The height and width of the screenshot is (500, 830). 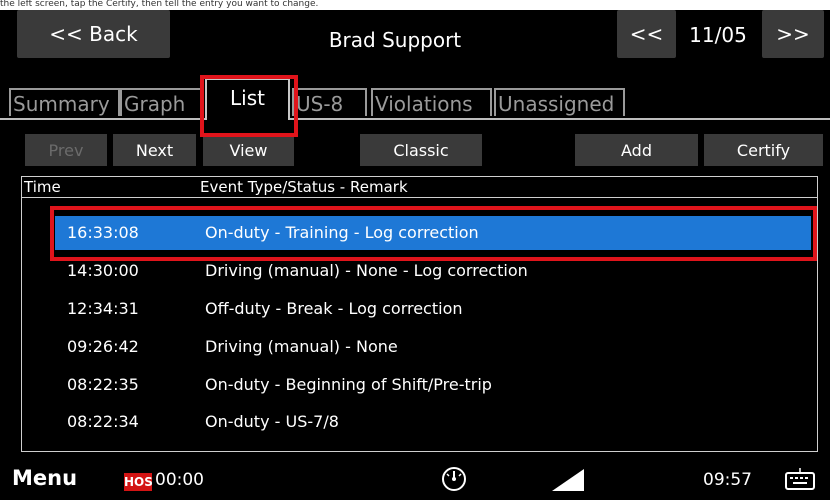 What do you see at coordinates (64, 102) in the screenshot?
I see `tab-summary: Summary` at bounding box center [64, 102].